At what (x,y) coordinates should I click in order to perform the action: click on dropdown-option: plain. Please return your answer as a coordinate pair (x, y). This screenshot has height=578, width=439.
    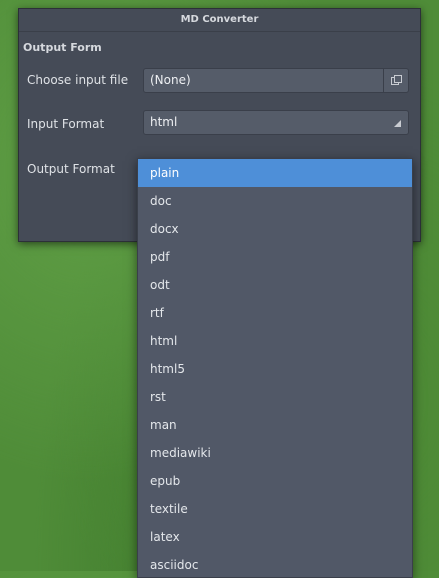
    Looking at the image, I should click on (275, 173).